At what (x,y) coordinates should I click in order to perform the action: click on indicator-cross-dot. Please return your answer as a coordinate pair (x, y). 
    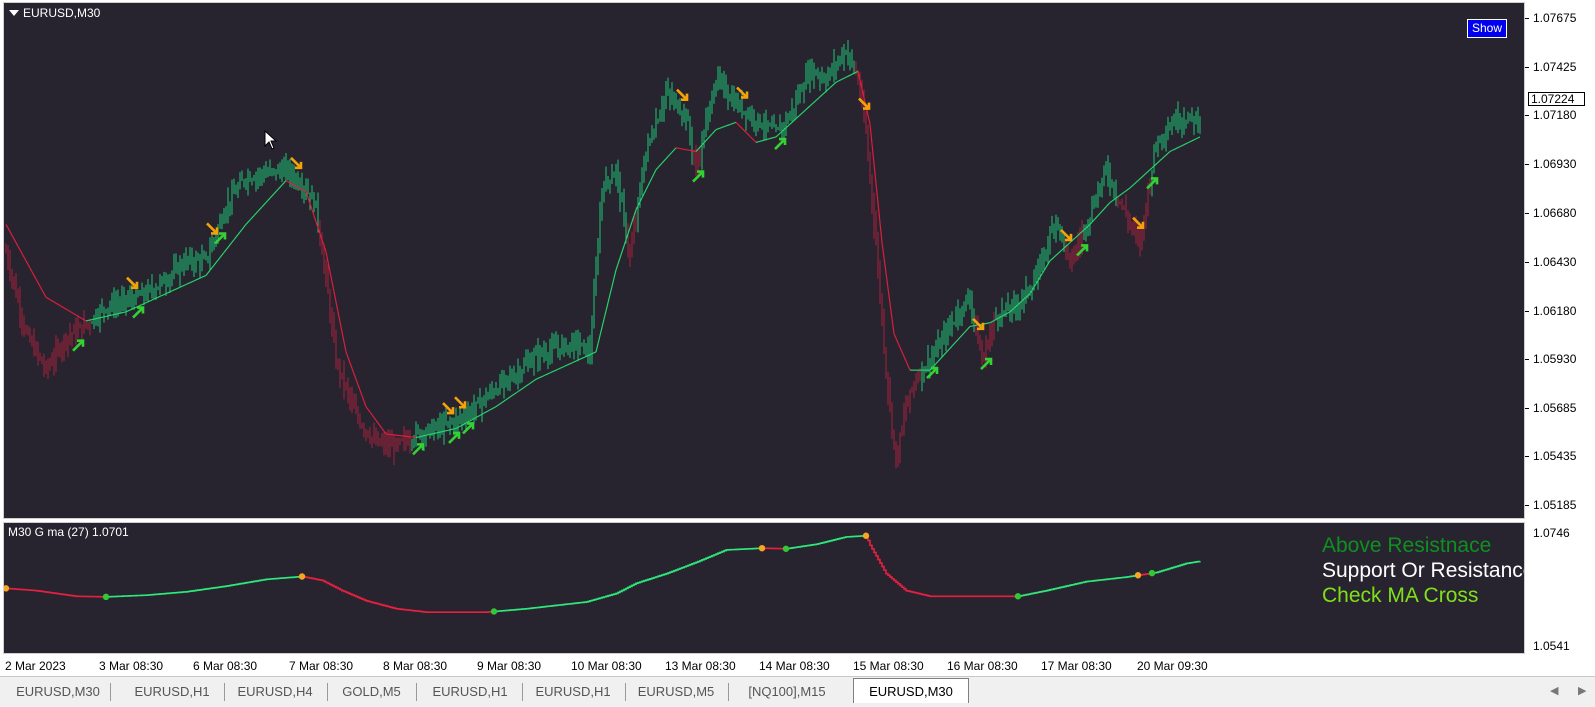
    Looking at the image, I should click on (494, 611).